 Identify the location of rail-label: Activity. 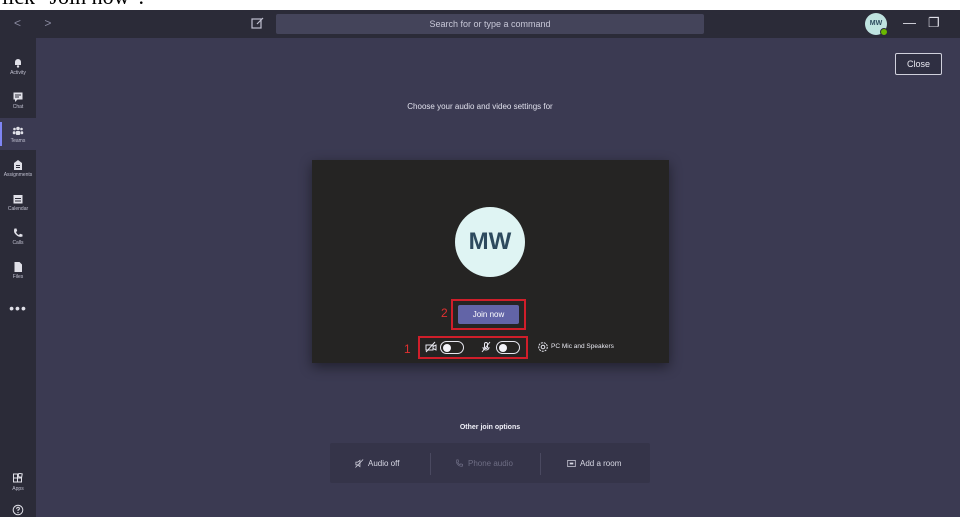
(18, 72).